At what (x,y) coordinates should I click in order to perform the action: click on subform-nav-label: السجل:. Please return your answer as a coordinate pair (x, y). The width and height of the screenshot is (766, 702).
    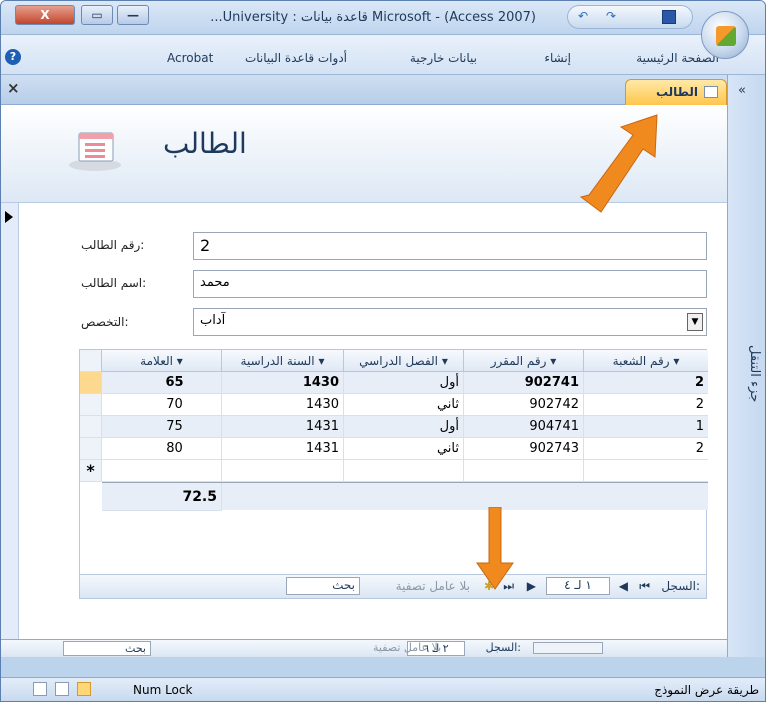
    Looking at the image, I should click on (680, 586).